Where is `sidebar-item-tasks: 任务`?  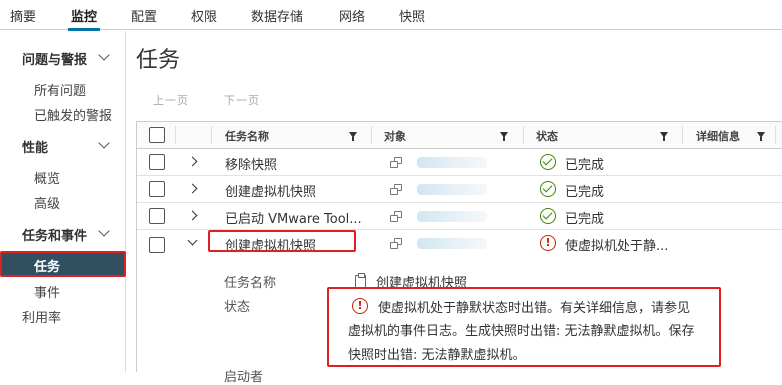 sidebar-item-tasks: 任务 is located at coordinates (63, 264).